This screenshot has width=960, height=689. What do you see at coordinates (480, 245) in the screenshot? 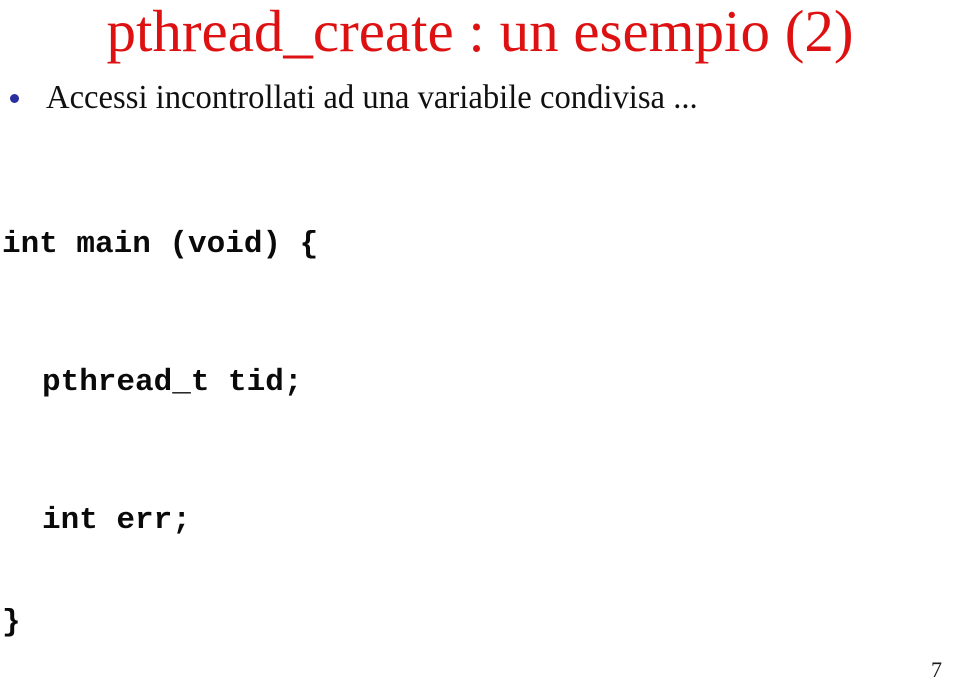
I see `code-line: int main (void) {` at bounding box center [480, 245].